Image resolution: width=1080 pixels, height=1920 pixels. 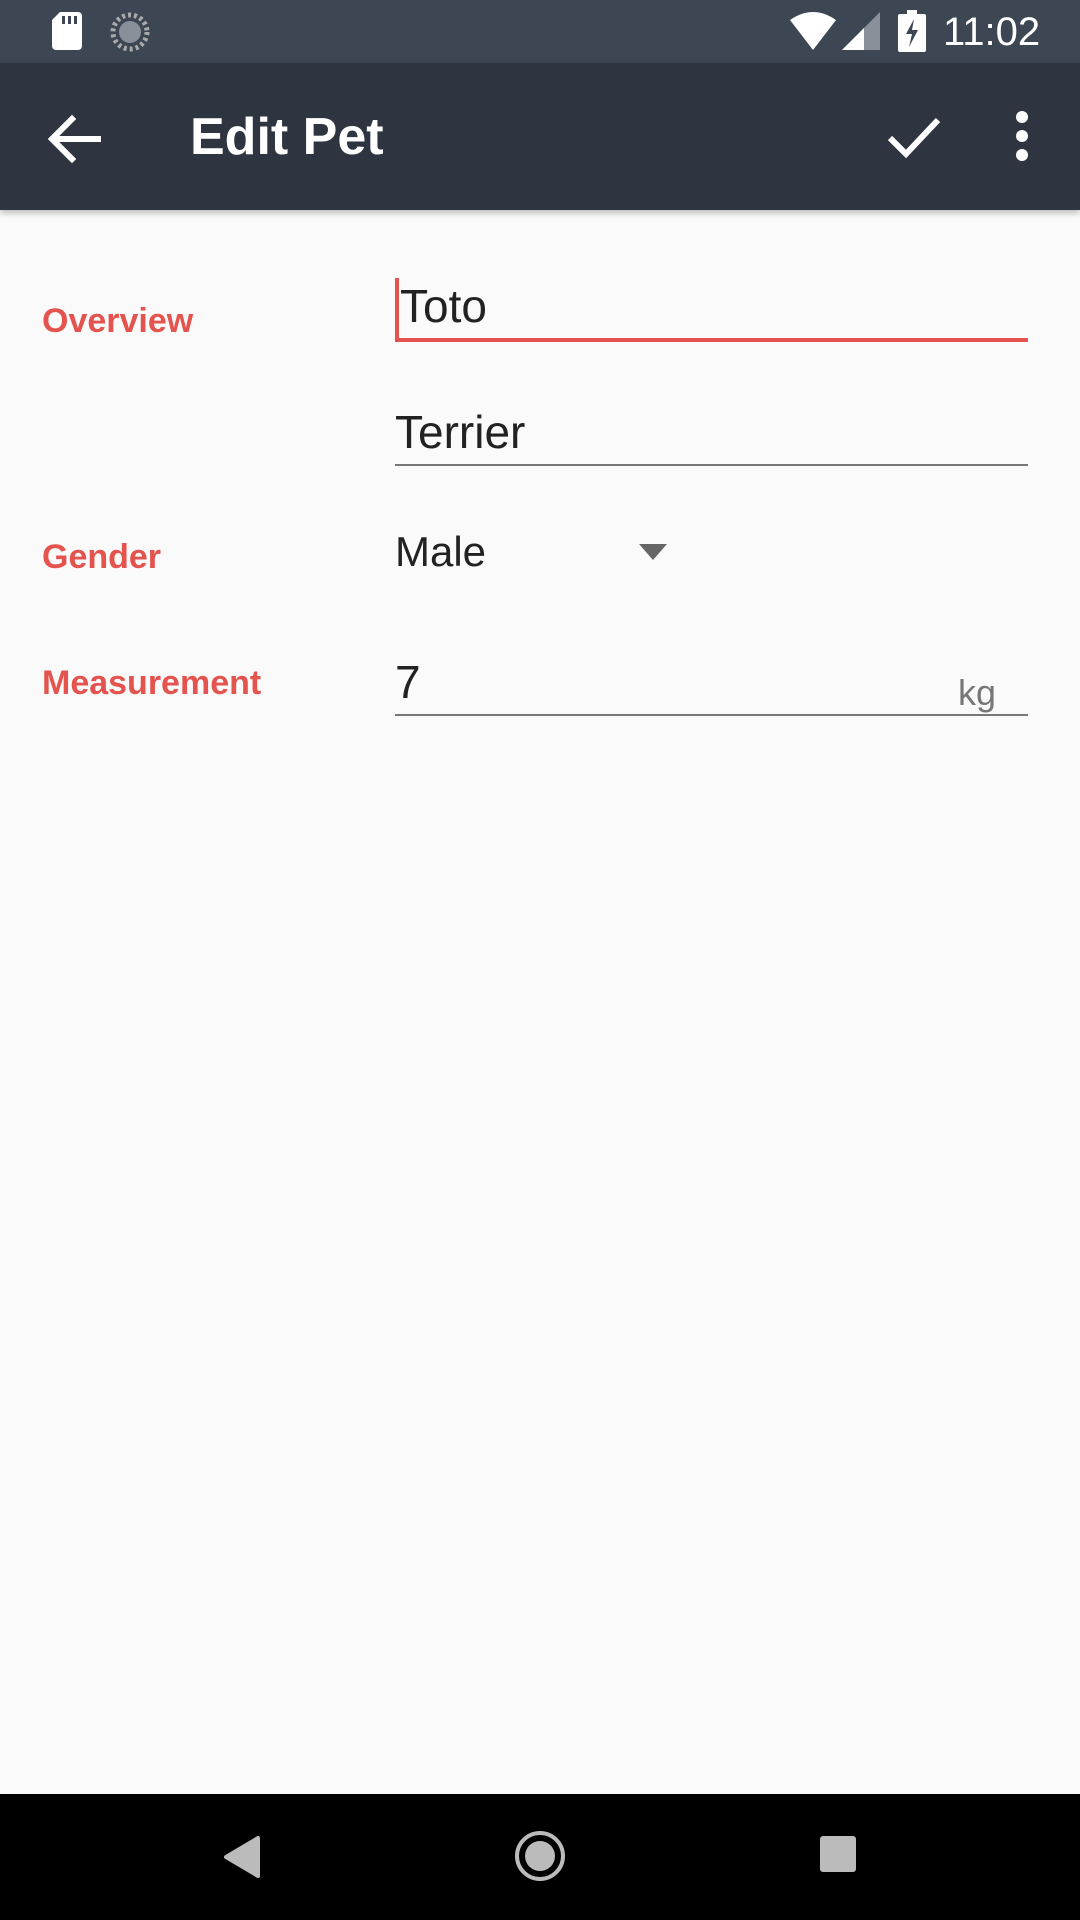 I want to click on weight-field: kg, so click(x=711, y=683).